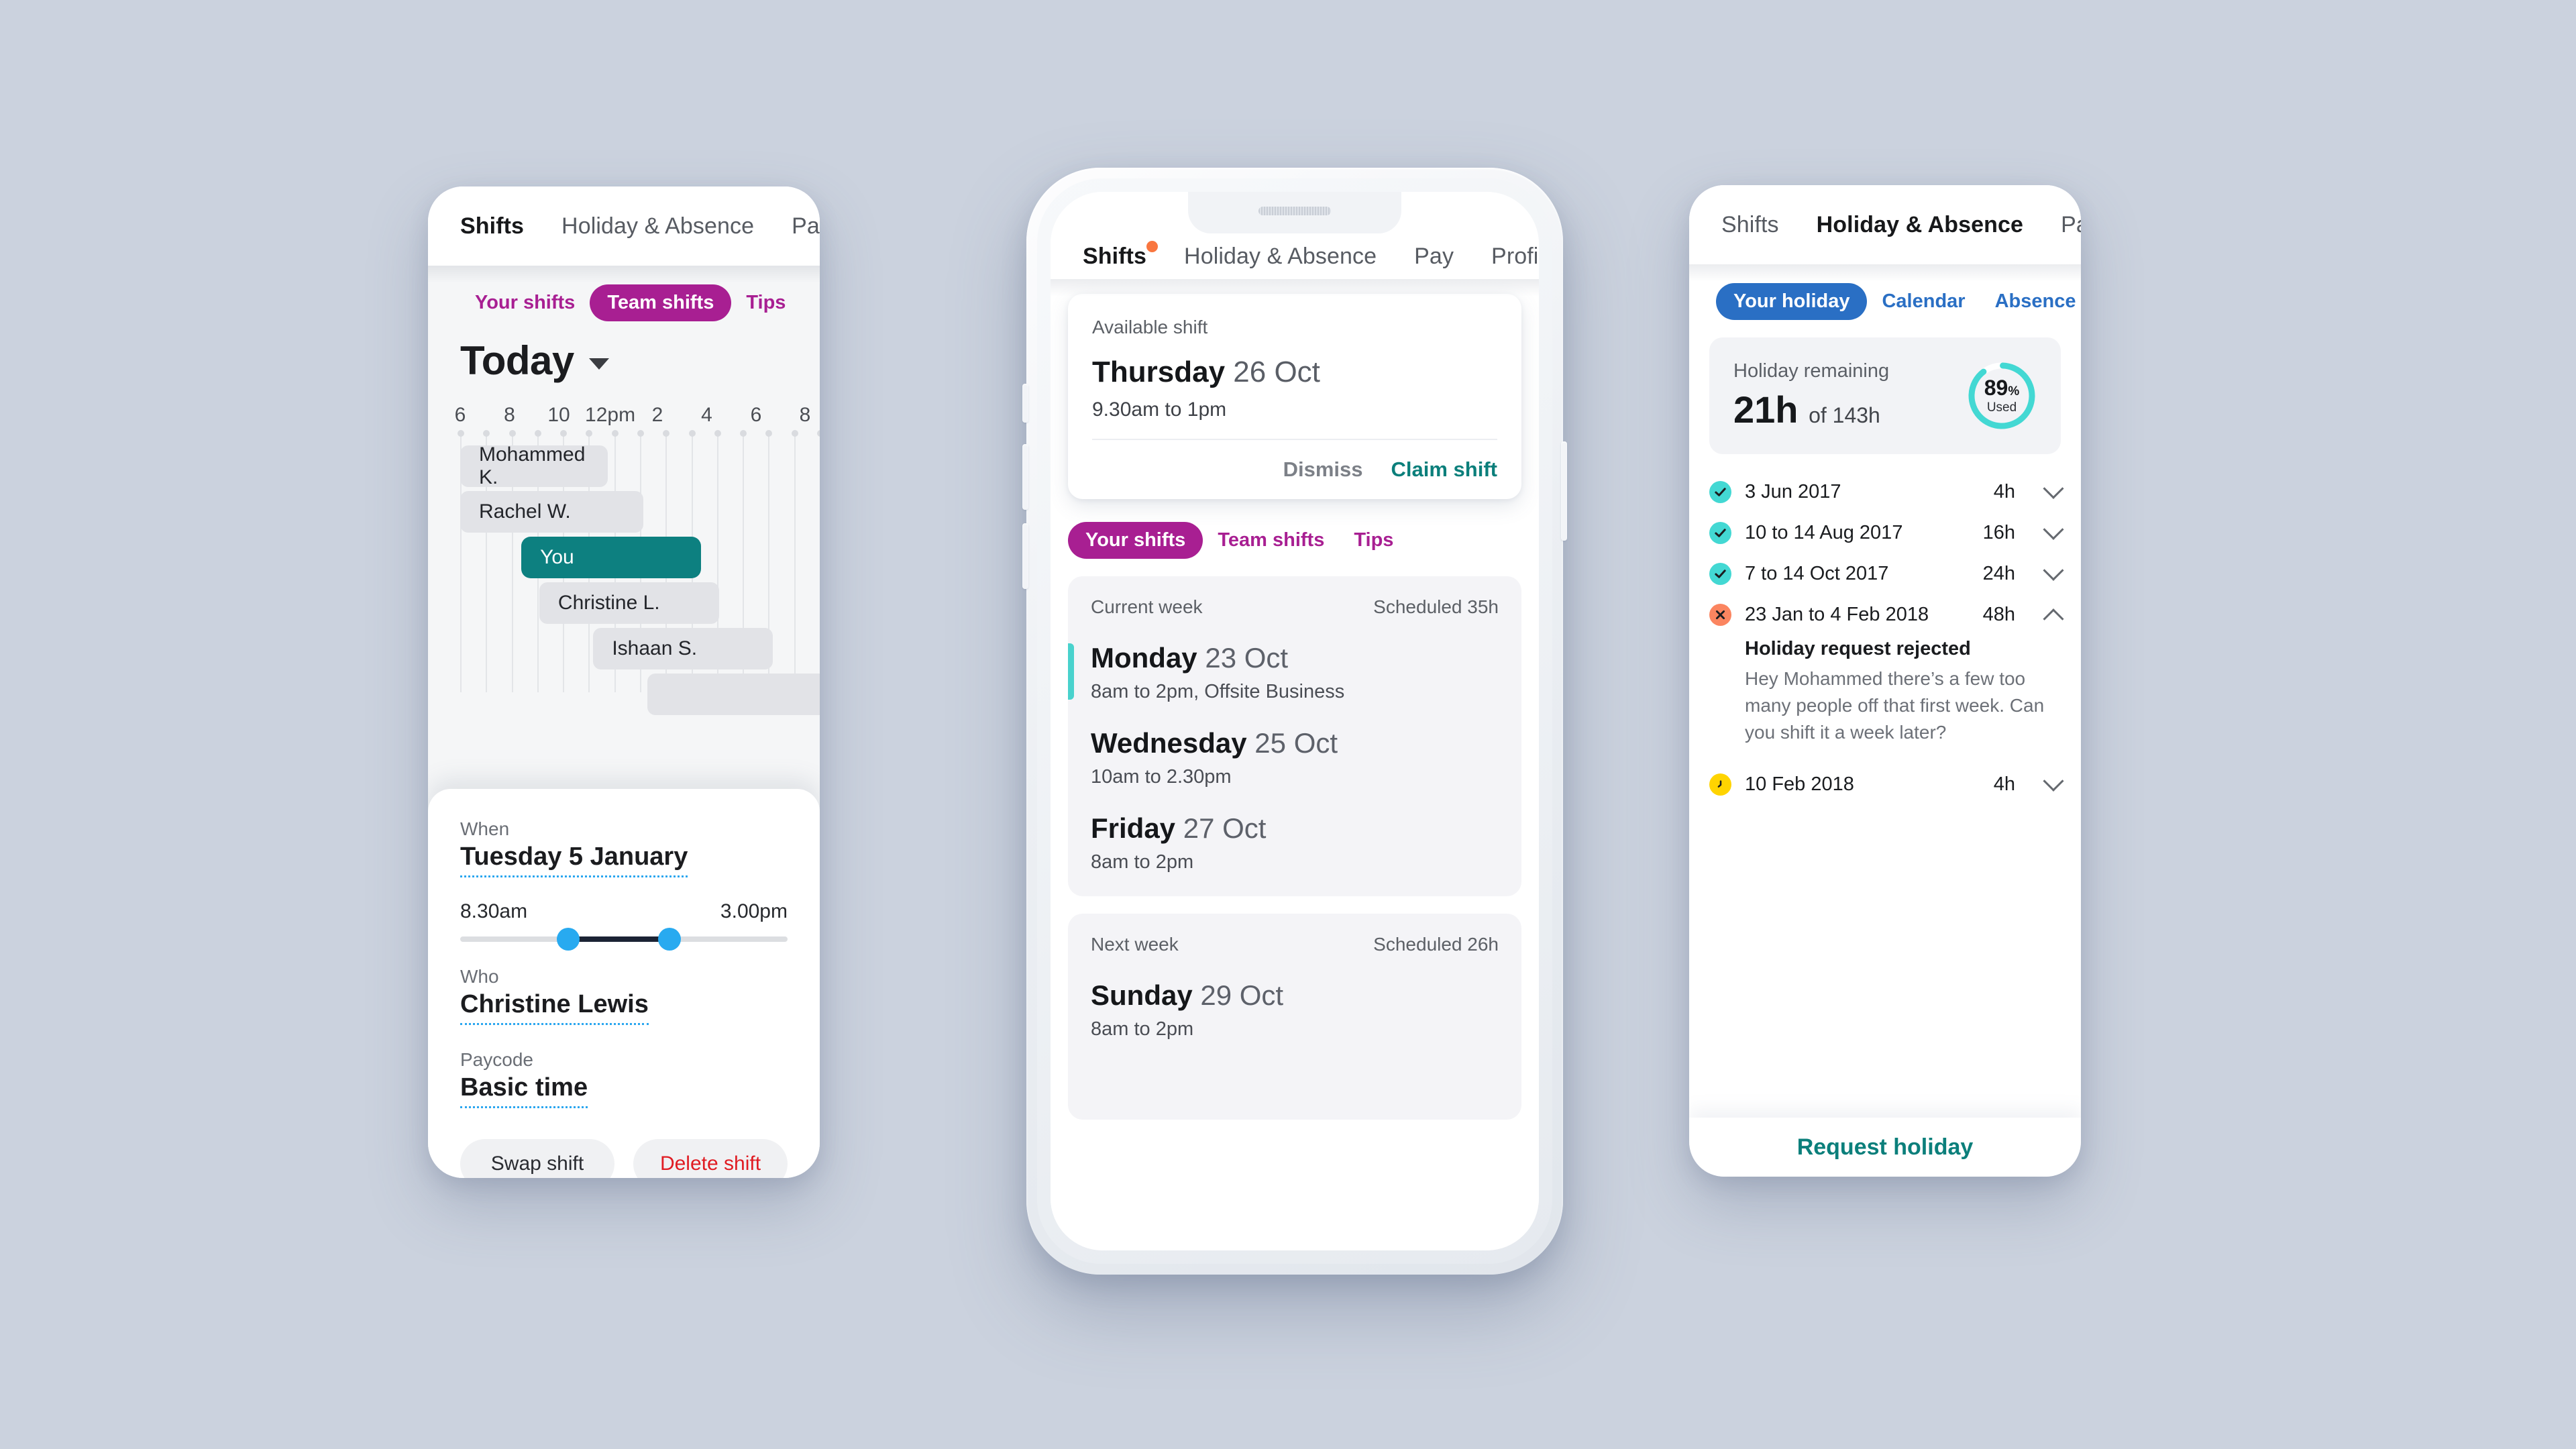 Image resolution: width=2576 pixels, height=1449 pixels. What do you see at coordinates (1720, 615) in the screenshot?
I see `cross-icon` at bounding box center [1720, 615].